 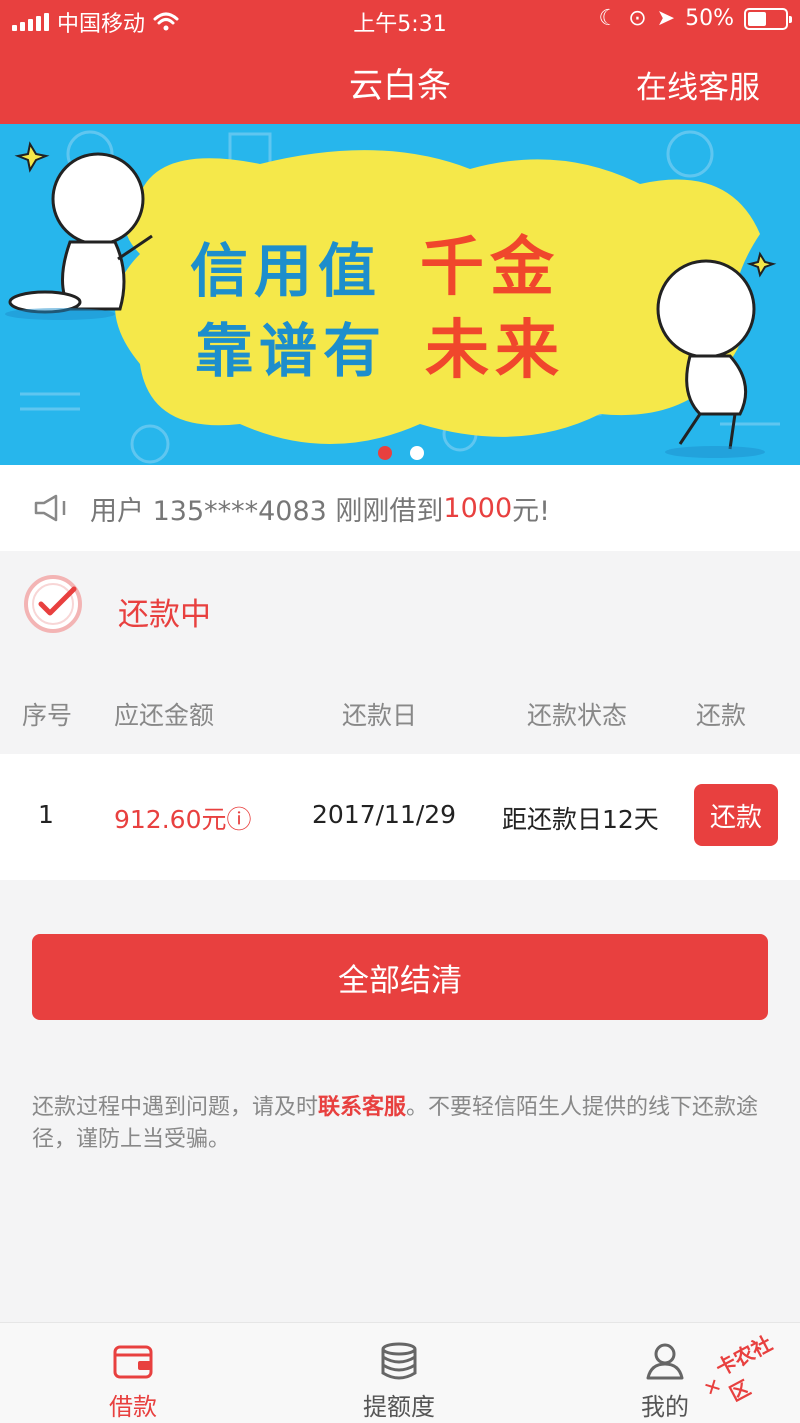 What do you see at coordinates (478, 508) in the screenshot?
I see `announcement-amount: 1000` at bounding box center [478, 508].